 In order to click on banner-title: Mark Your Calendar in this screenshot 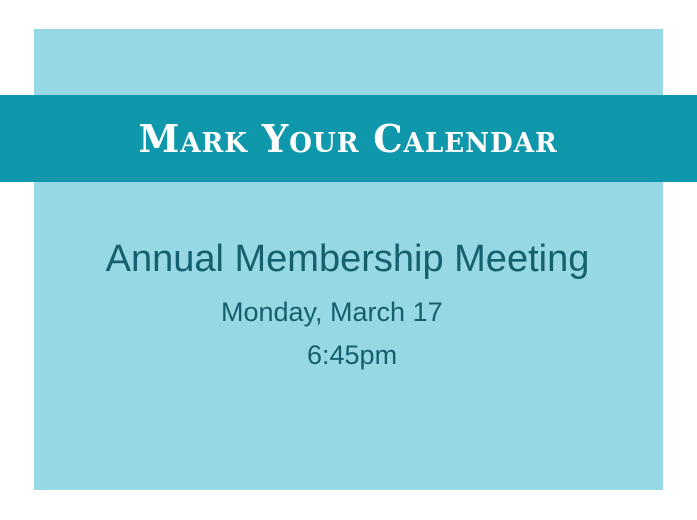, I will do `click(348, 138)`.